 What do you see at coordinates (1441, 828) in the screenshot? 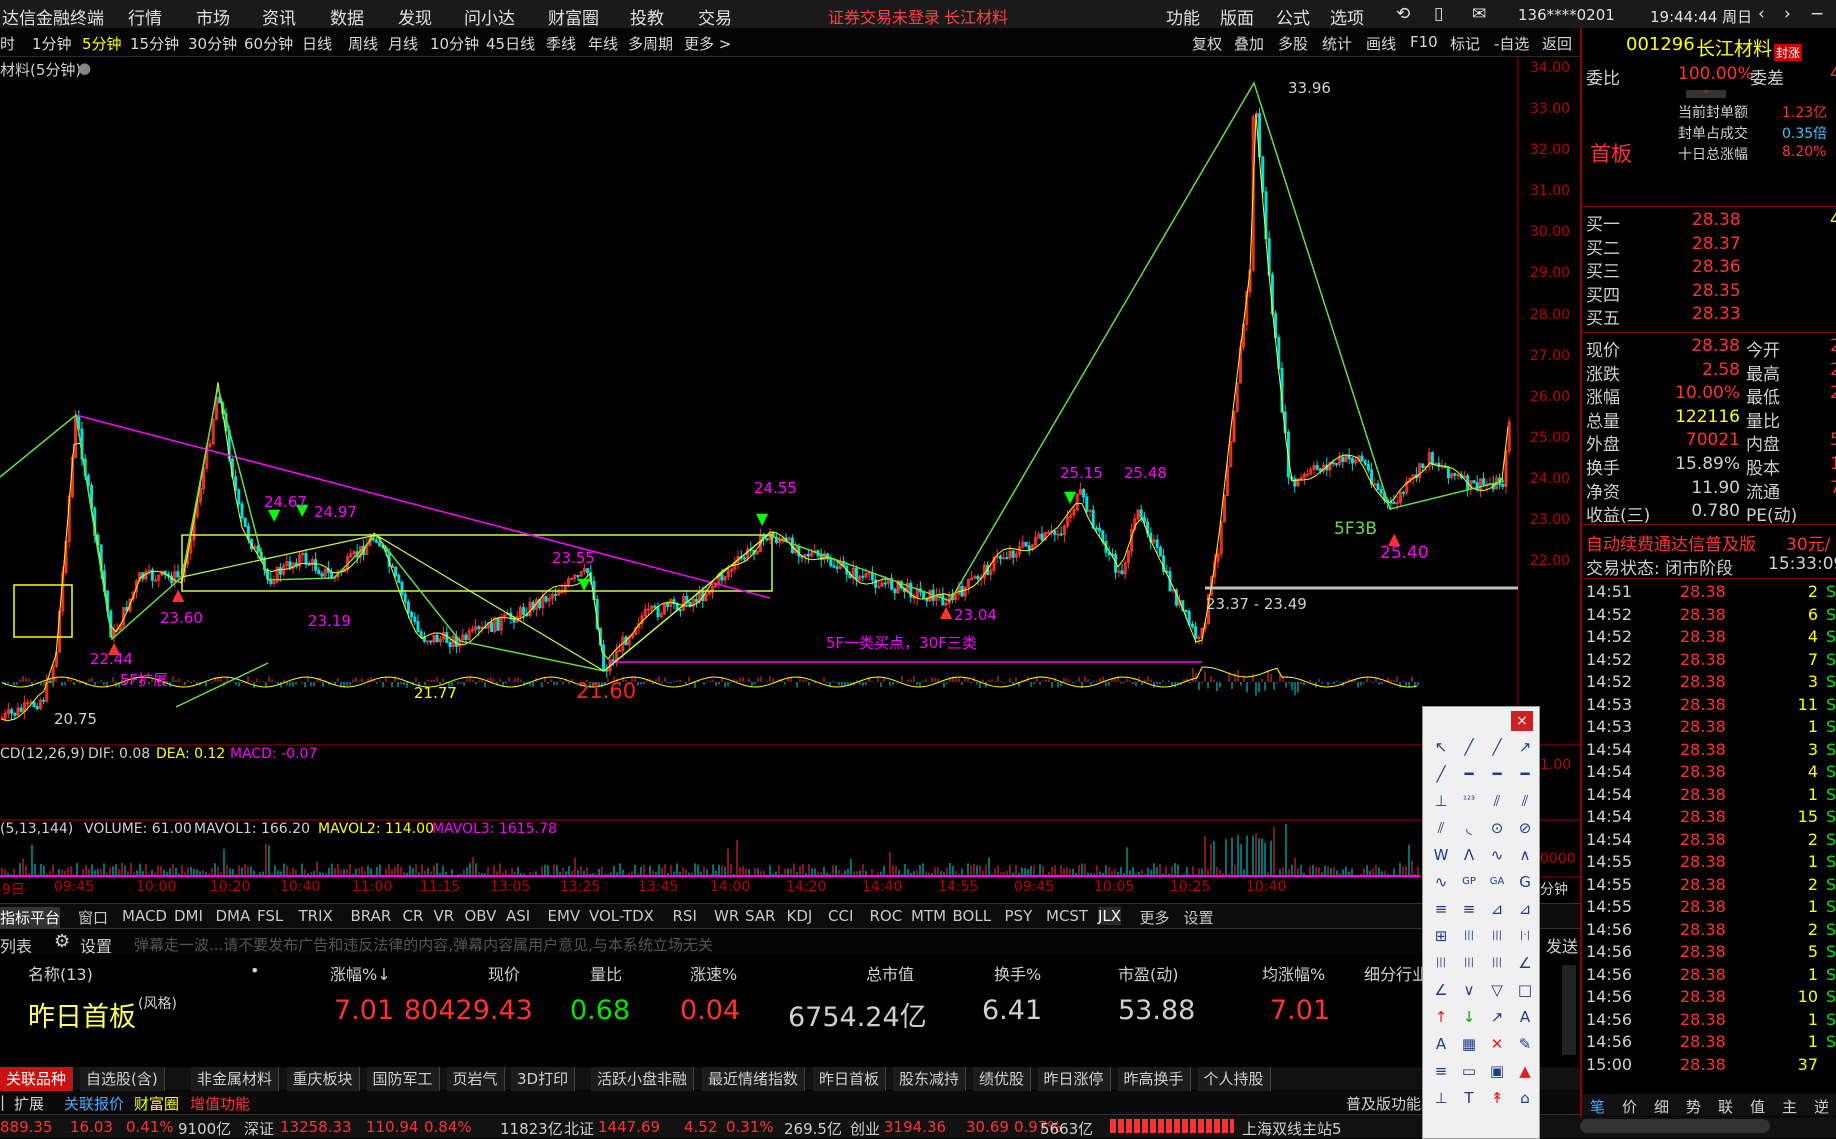
I see `channel2-icon: ⫽` at bounding box center [1441, 828].